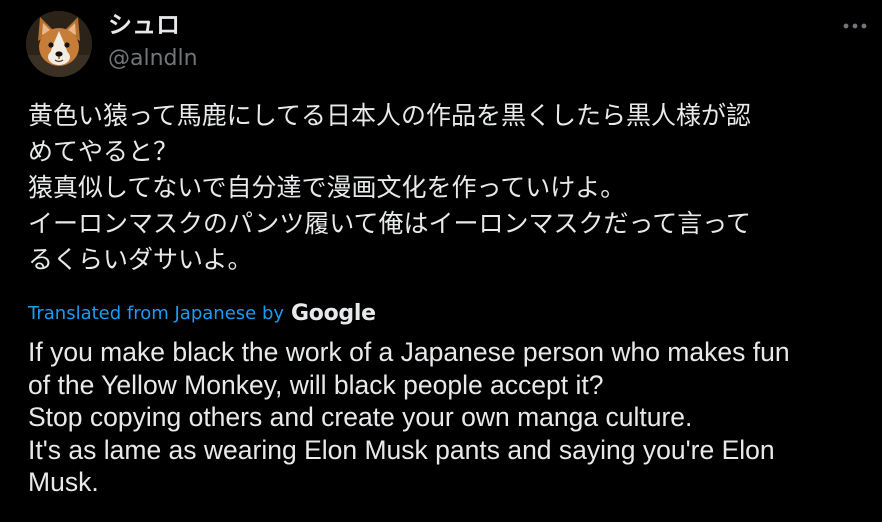 The width and height of the screenshot is (882, 522). I want to click on user-handle: @alndln, so click(153, 59).